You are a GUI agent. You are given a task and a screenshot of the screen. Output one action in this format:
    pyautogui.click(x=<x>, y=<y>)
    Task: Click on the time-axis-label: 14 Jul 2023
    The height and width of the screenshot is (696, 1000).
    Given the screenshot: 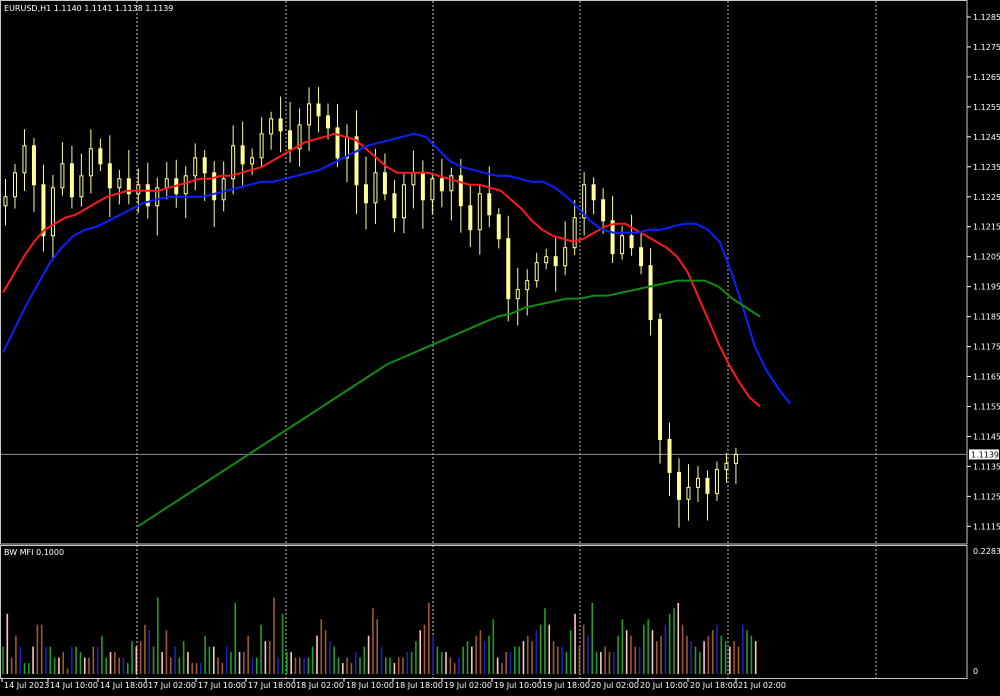 What is the action you would take?
    pyautogui.click(x=26, y=685)
    